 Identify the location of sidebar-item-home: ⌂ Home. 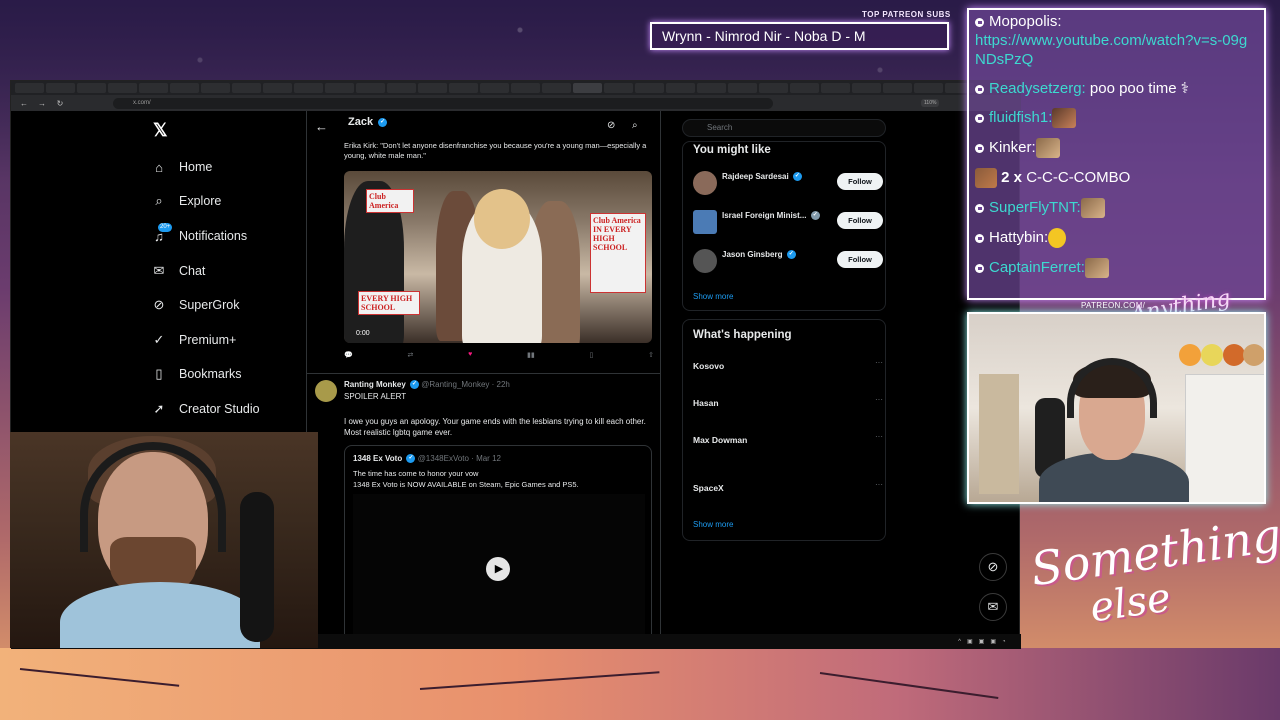
(181, 167).